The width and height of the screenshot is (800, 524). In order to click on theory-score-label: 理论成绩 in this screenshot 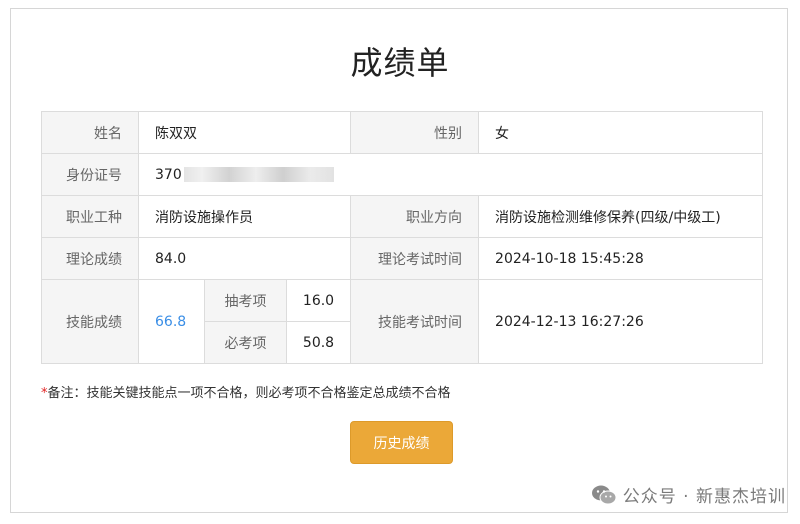, I will do `click(90, 258)`.